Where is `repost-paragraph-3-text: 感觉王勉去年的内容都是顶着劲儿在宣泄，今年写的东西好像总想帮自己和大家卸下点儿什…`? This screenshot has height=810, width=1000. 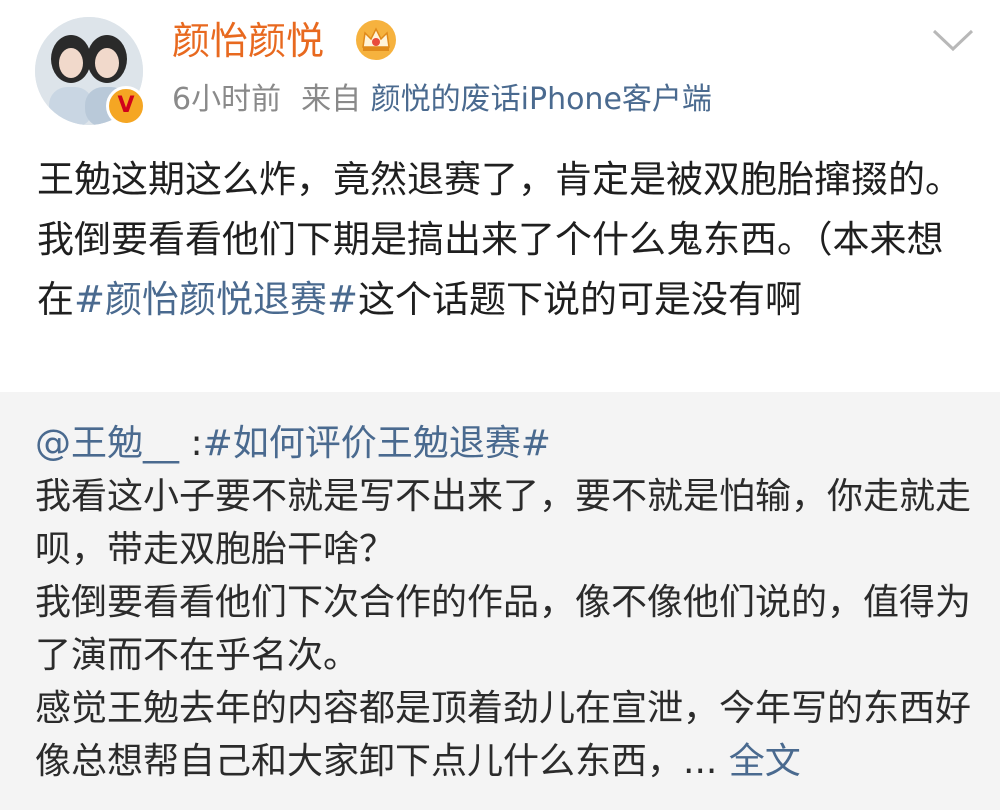
repost-paragraph-3-text: 感觉王勉去年的内容都是顶着劲儿在宣泄，今年写的东西好像总想帮自己和大家卸下点儿什… is located at coordinates (503, 735).